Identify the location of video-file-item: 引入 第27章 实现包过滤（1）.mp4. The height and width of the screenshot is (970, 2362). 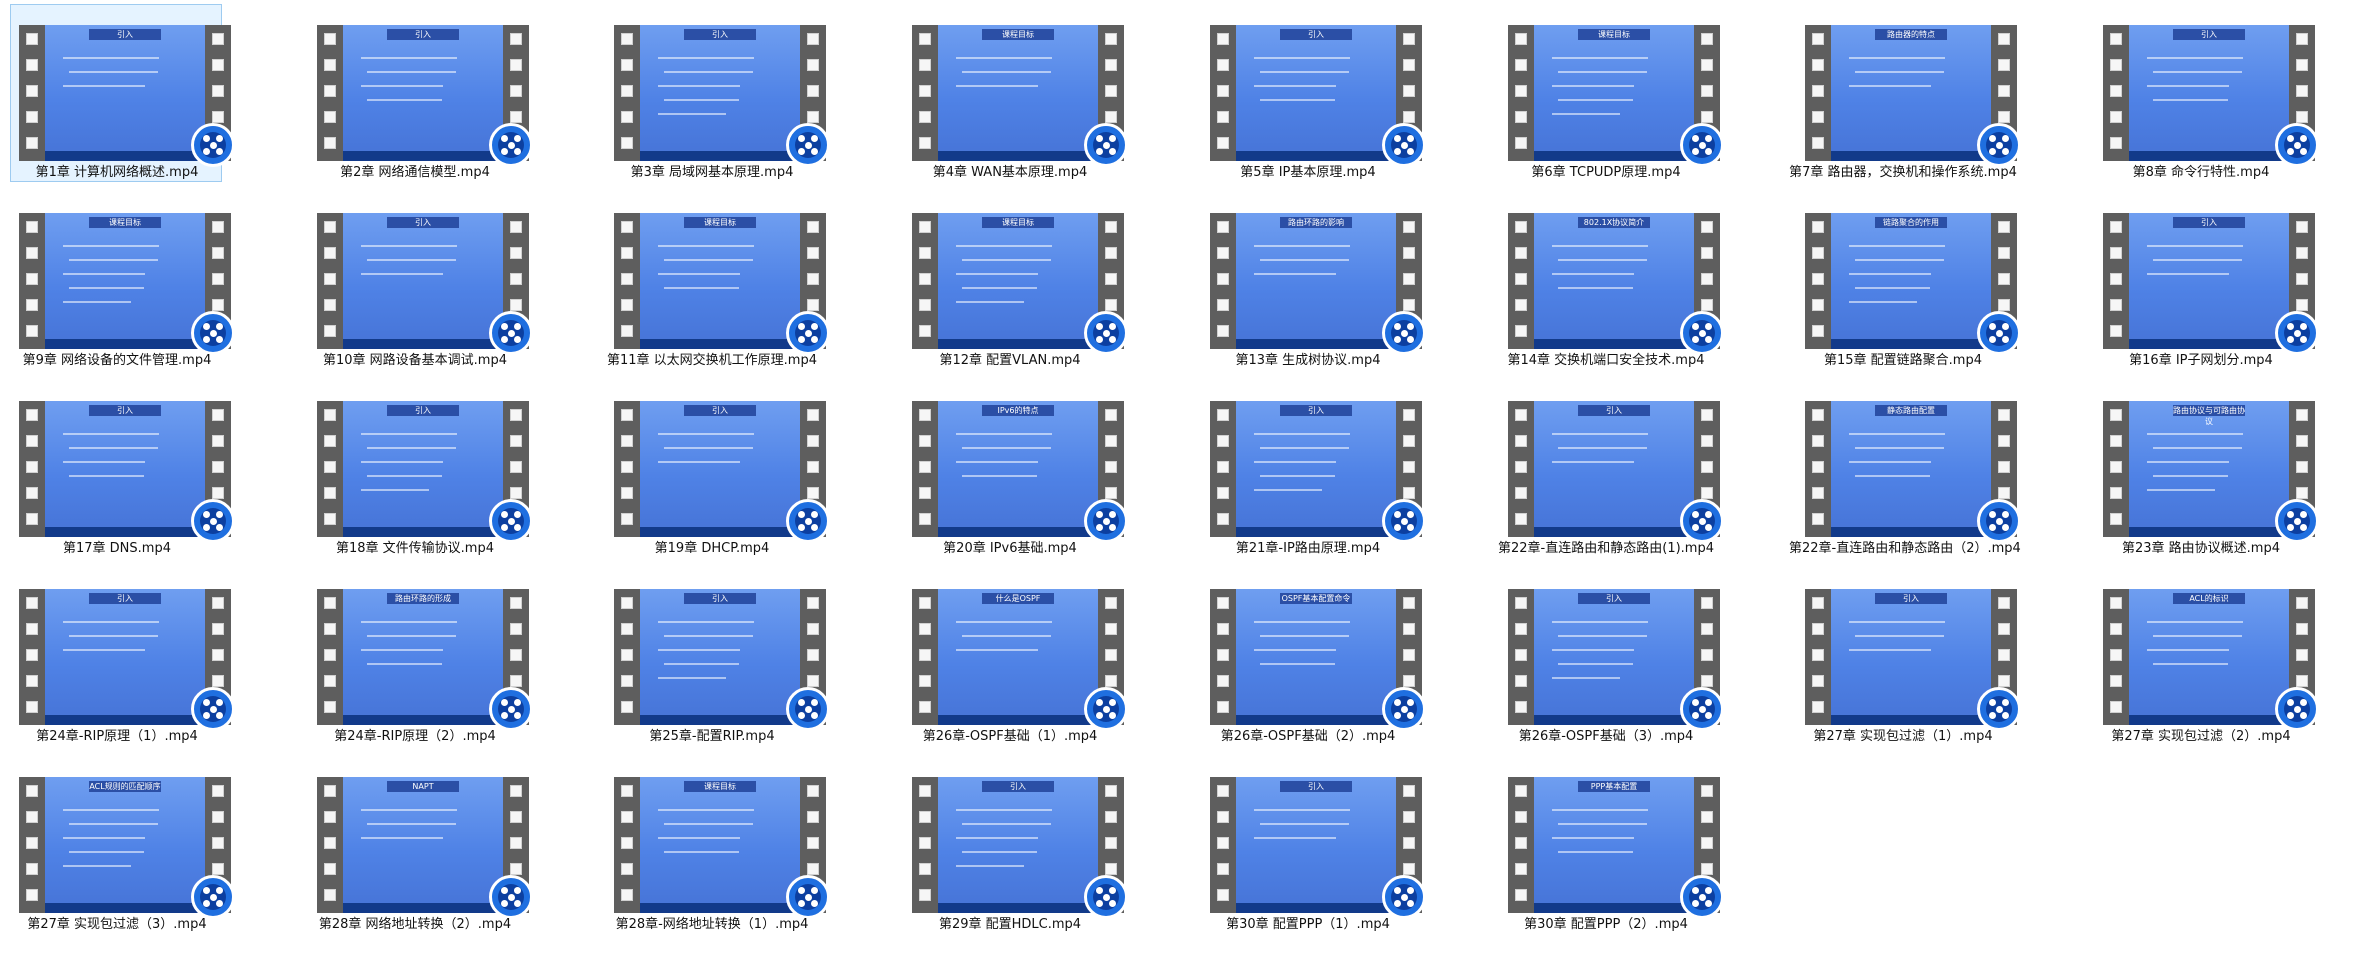
(1908, 657).